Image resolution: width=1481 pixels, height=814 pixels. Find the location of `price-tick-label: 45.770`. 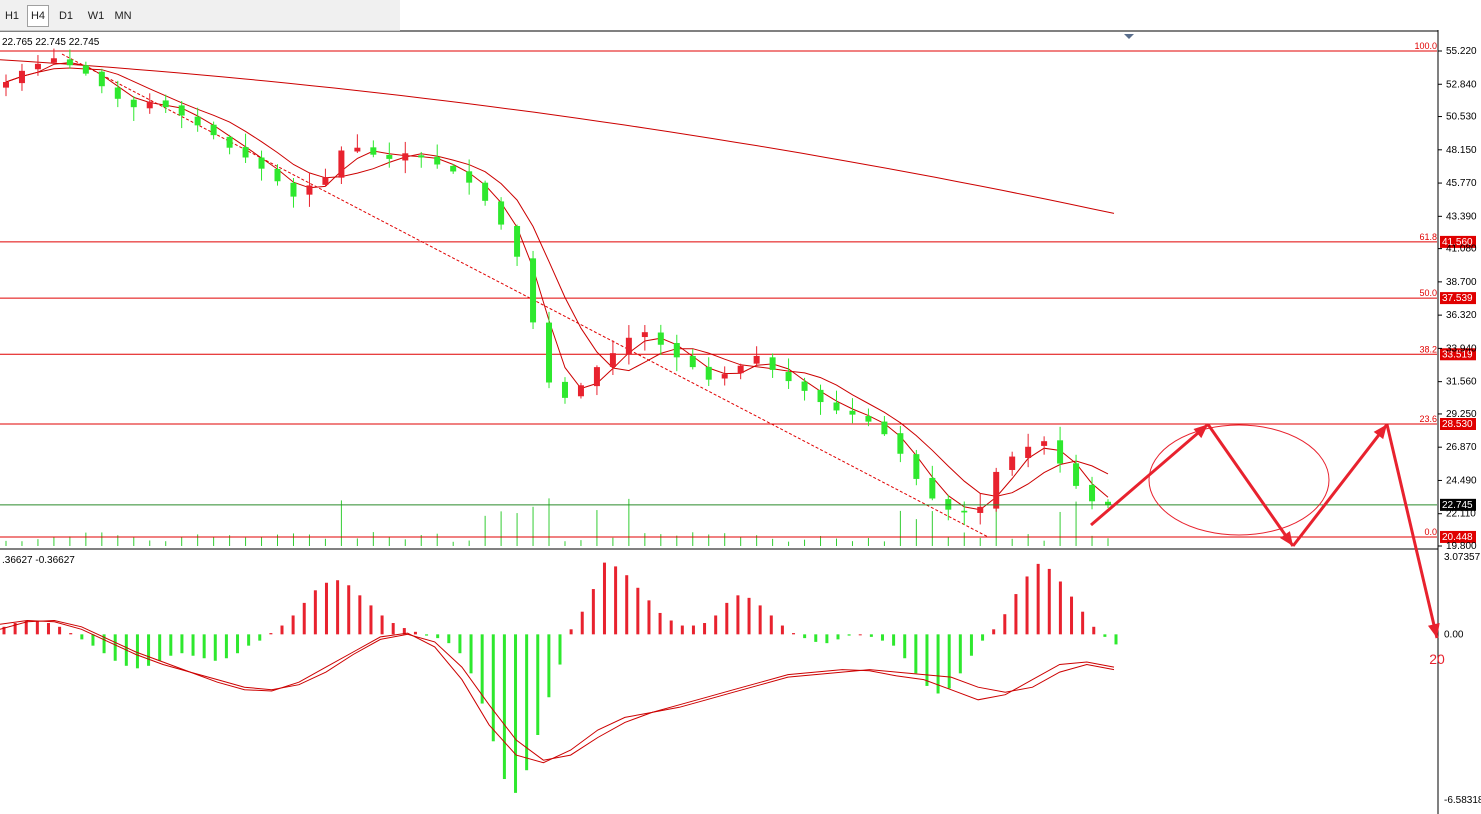

price-tick-label: 45.770 is located at coordinates (1461, 183).